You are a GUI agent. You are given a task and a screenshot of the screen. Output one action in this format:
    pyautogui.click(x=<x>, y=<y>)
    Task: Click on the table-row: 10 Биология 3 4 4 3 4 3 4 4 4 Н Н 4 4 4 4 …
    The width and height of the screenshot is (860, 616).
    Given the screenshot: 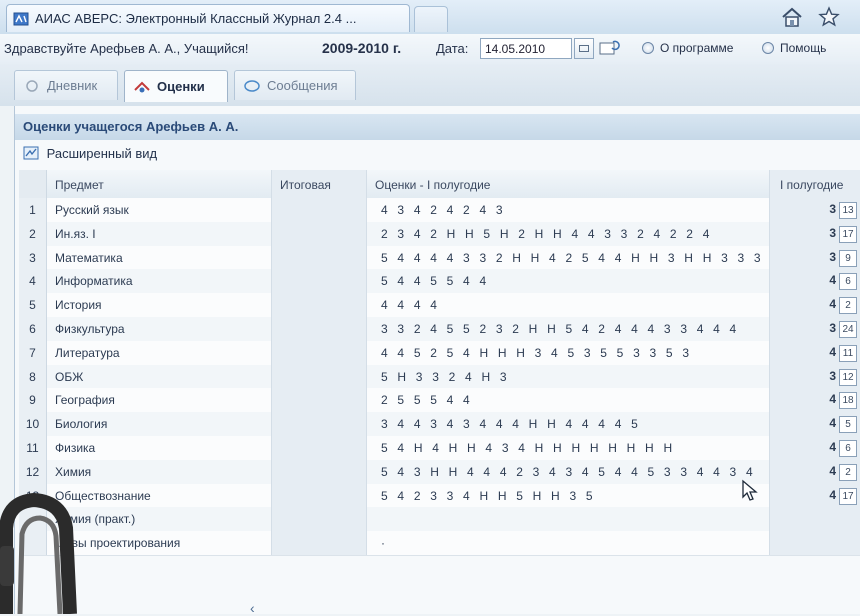 What is the action you would take?
    pyautogui.click(x=439, y=425)
    